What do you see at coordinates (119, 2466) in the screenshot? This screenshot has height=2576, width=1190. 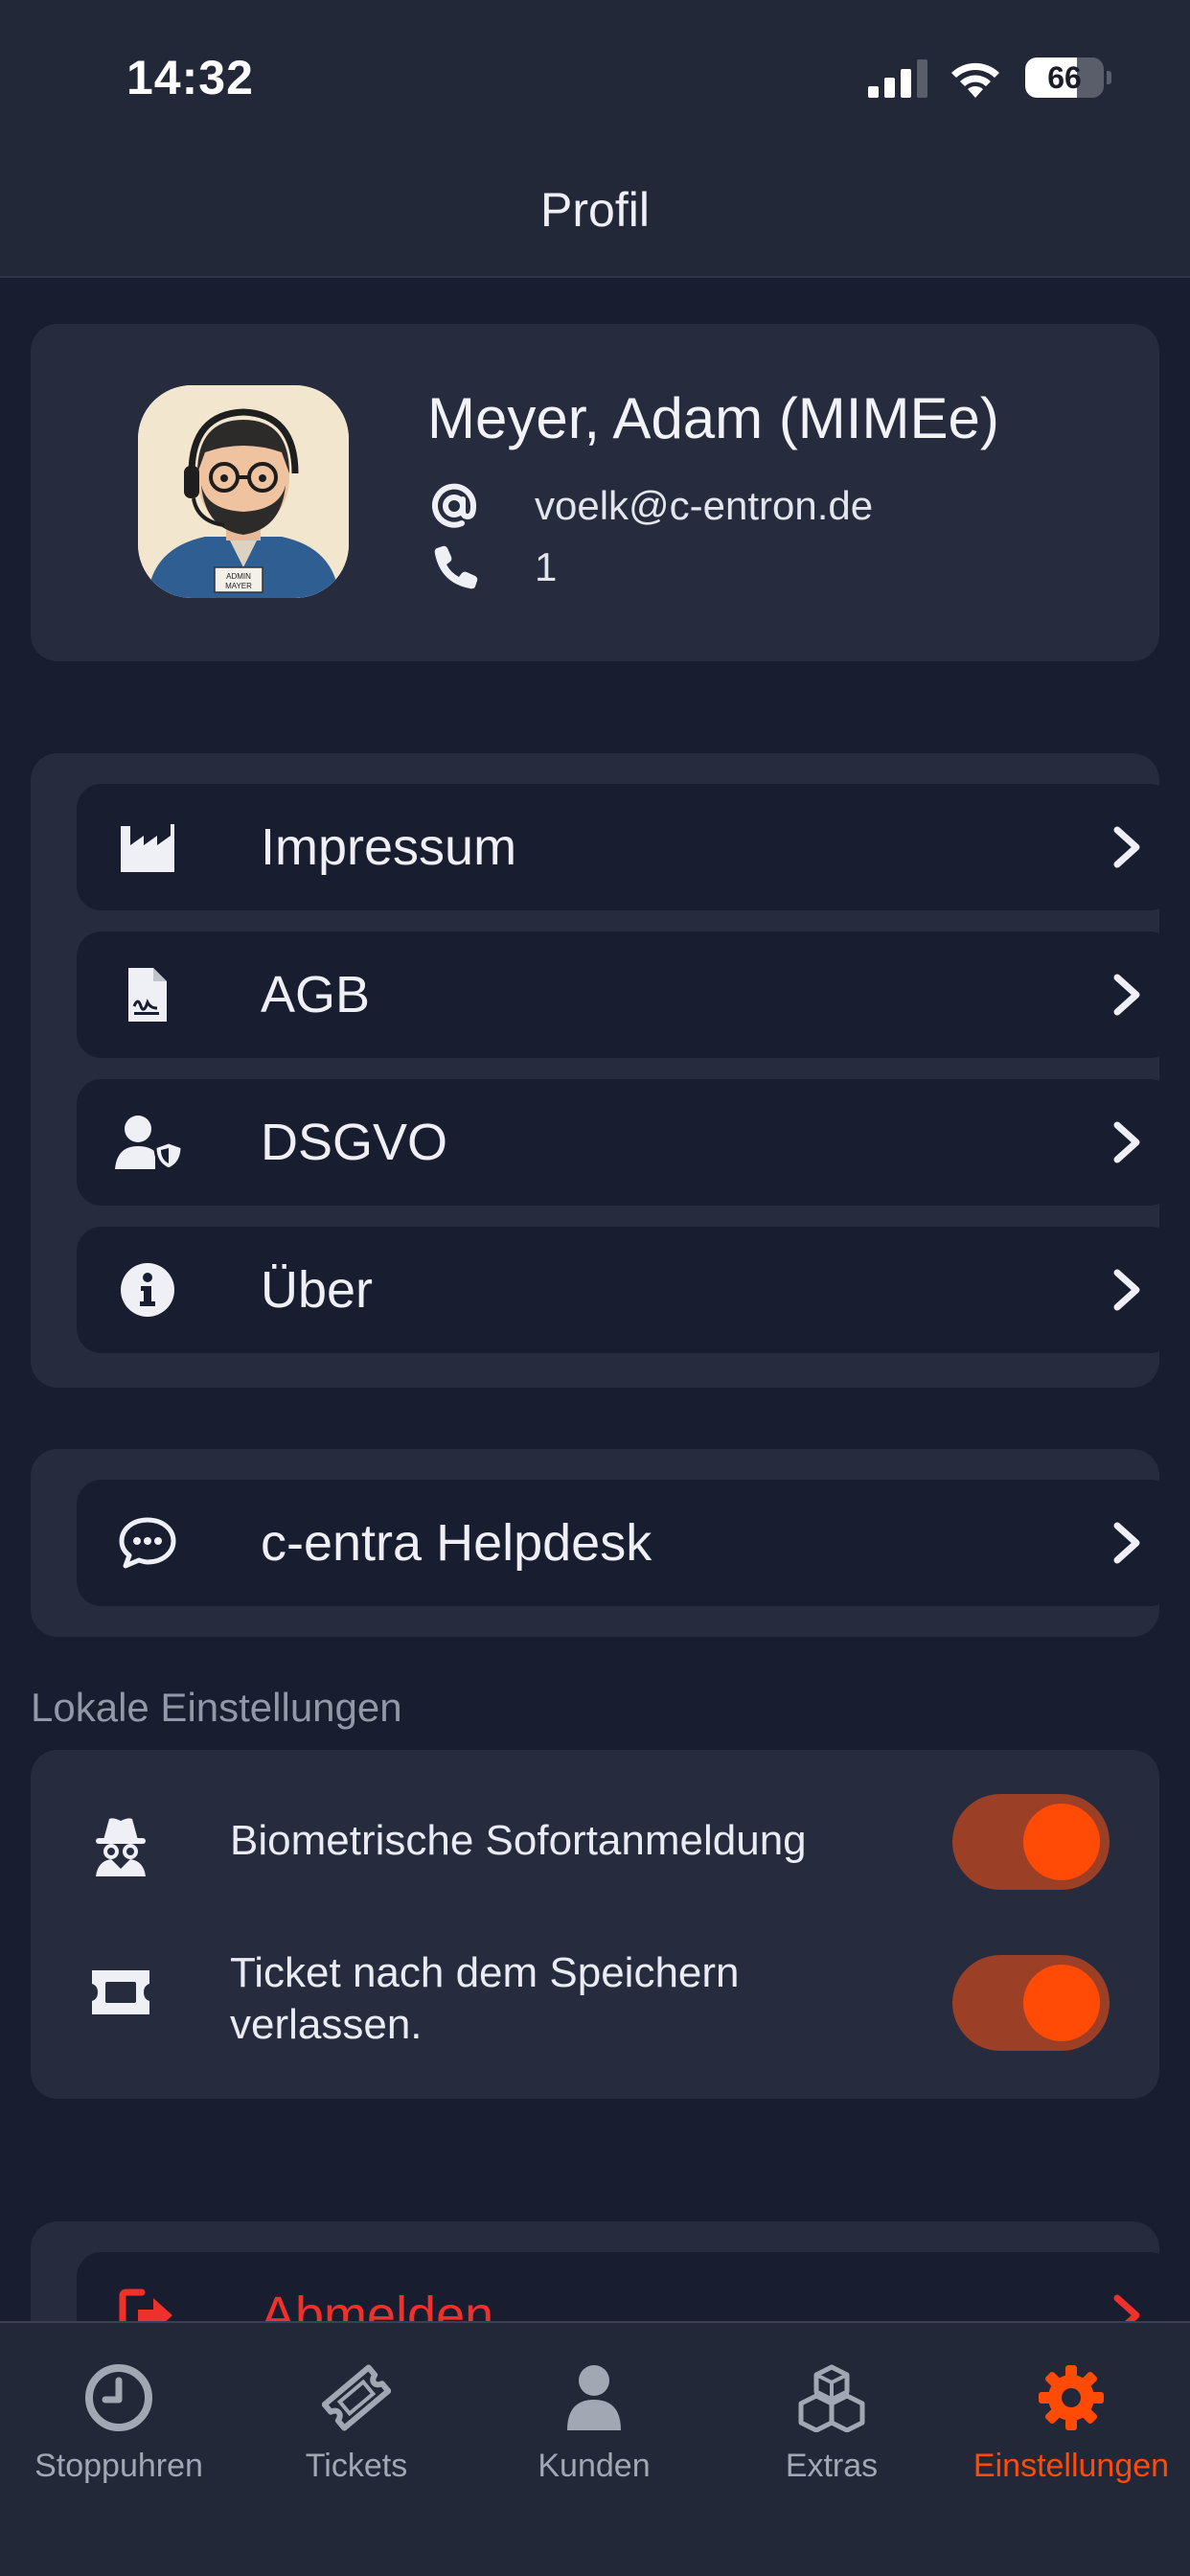 I see `tab-label: Stoppuhren` at bounding box center [119, 2466].